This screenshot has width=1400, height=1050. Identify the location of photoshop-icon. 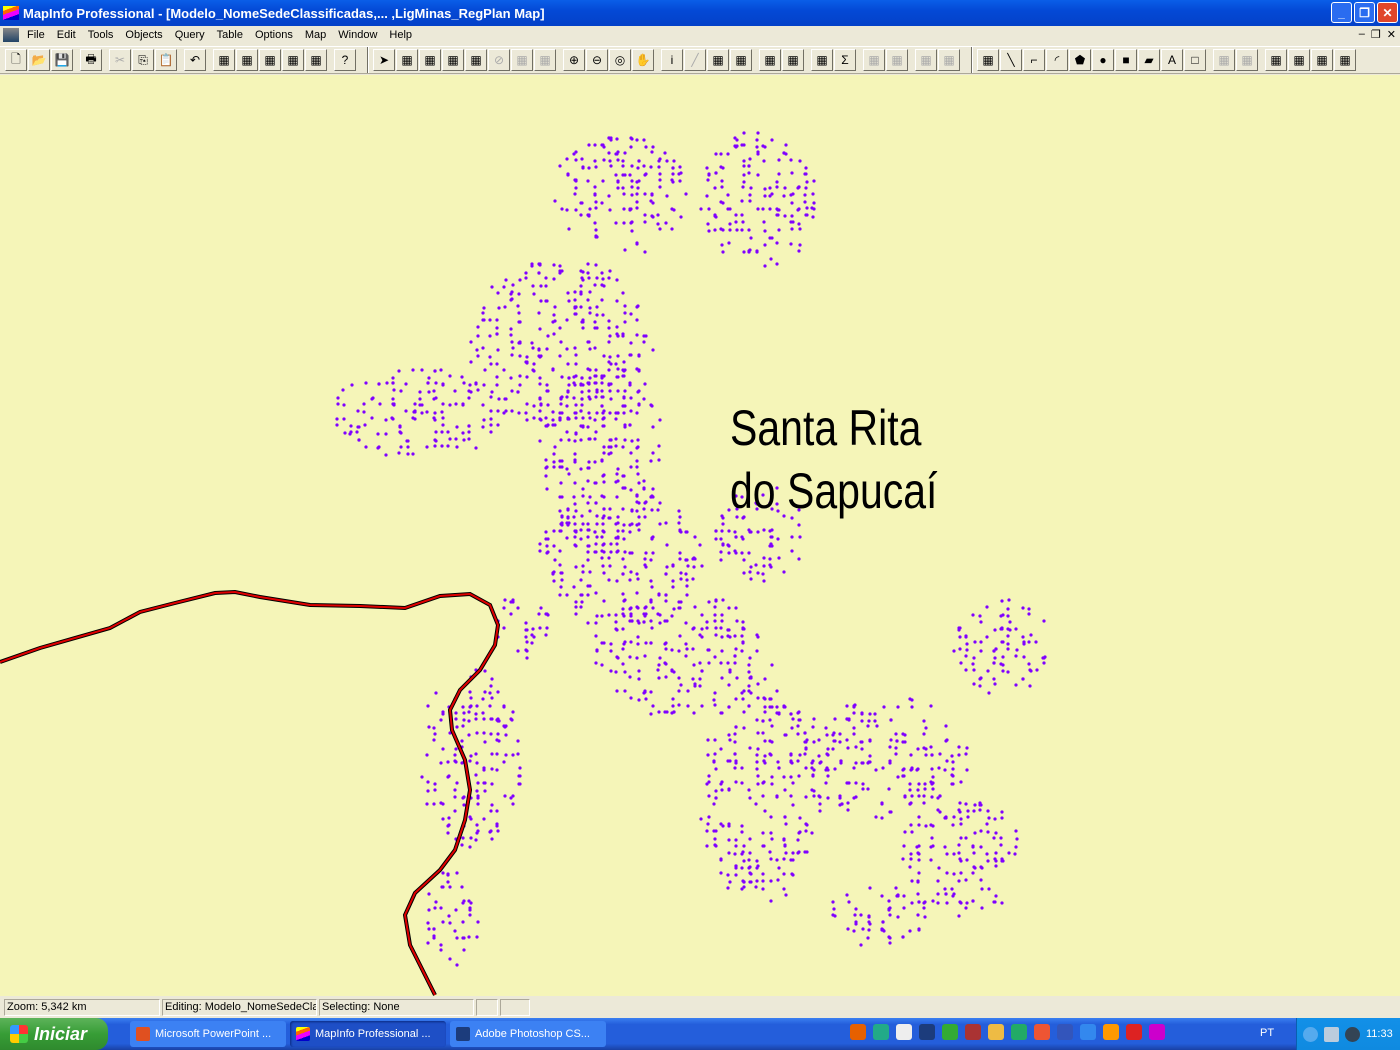
(927, 1032).